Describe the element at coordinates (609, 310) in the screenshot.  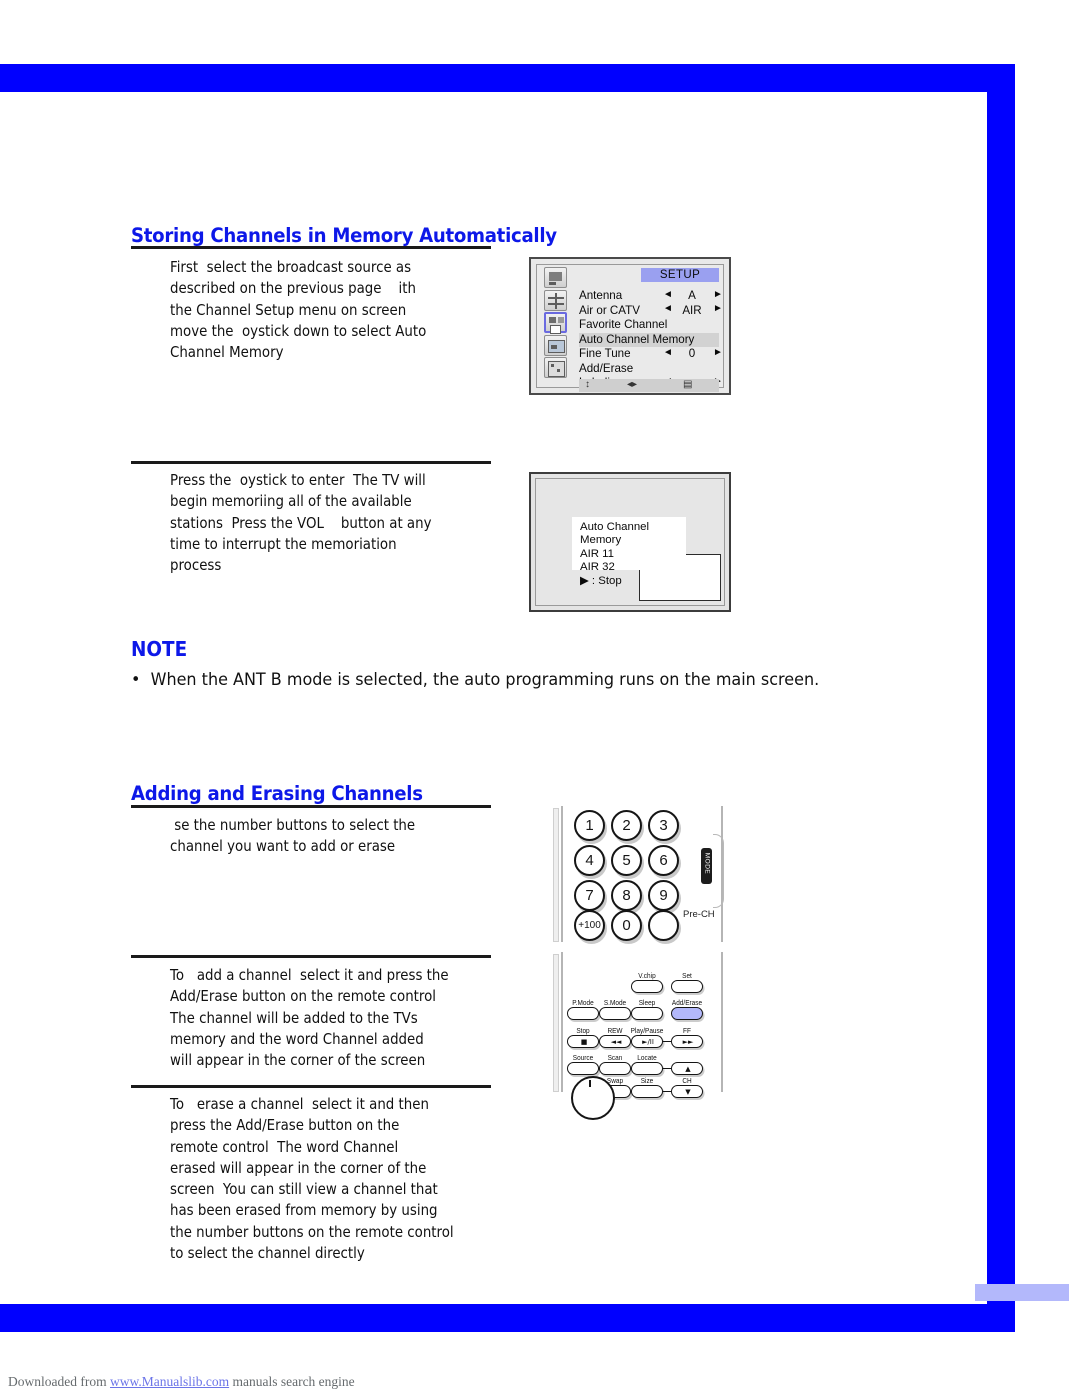
I see `setup-row-label: Air or CATV` at that location.